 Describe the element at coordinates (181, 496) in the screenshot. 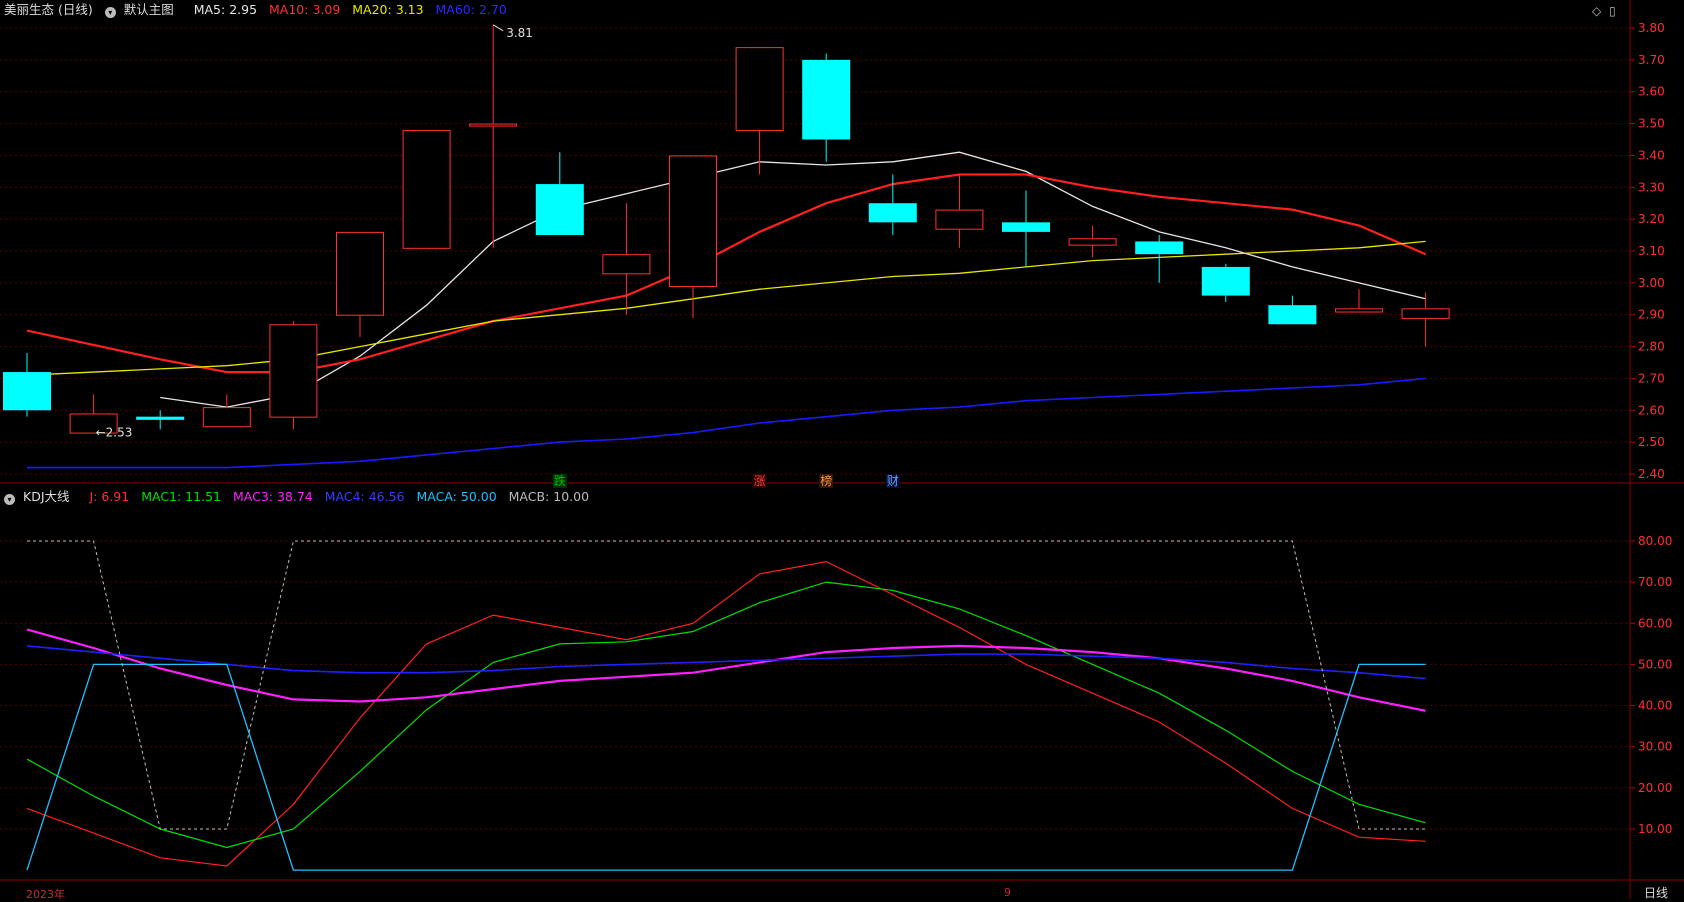

I see `kdj-mac1-label: MAC1: 11.51` at that location.